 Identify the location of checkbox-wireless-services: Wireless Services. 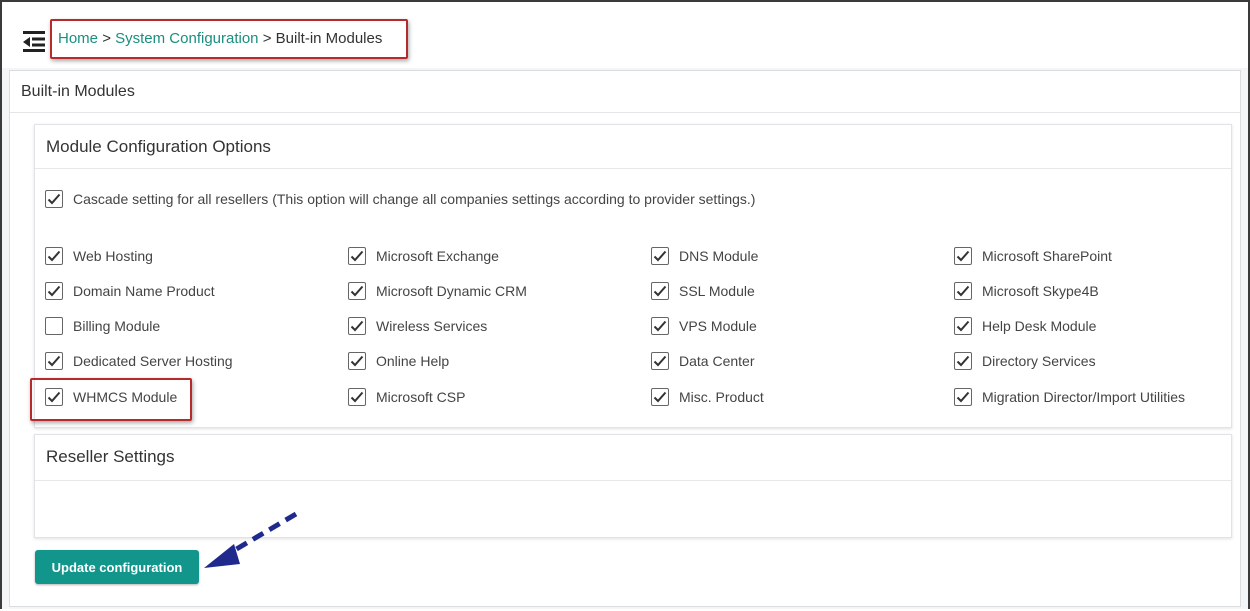
(417, 326).